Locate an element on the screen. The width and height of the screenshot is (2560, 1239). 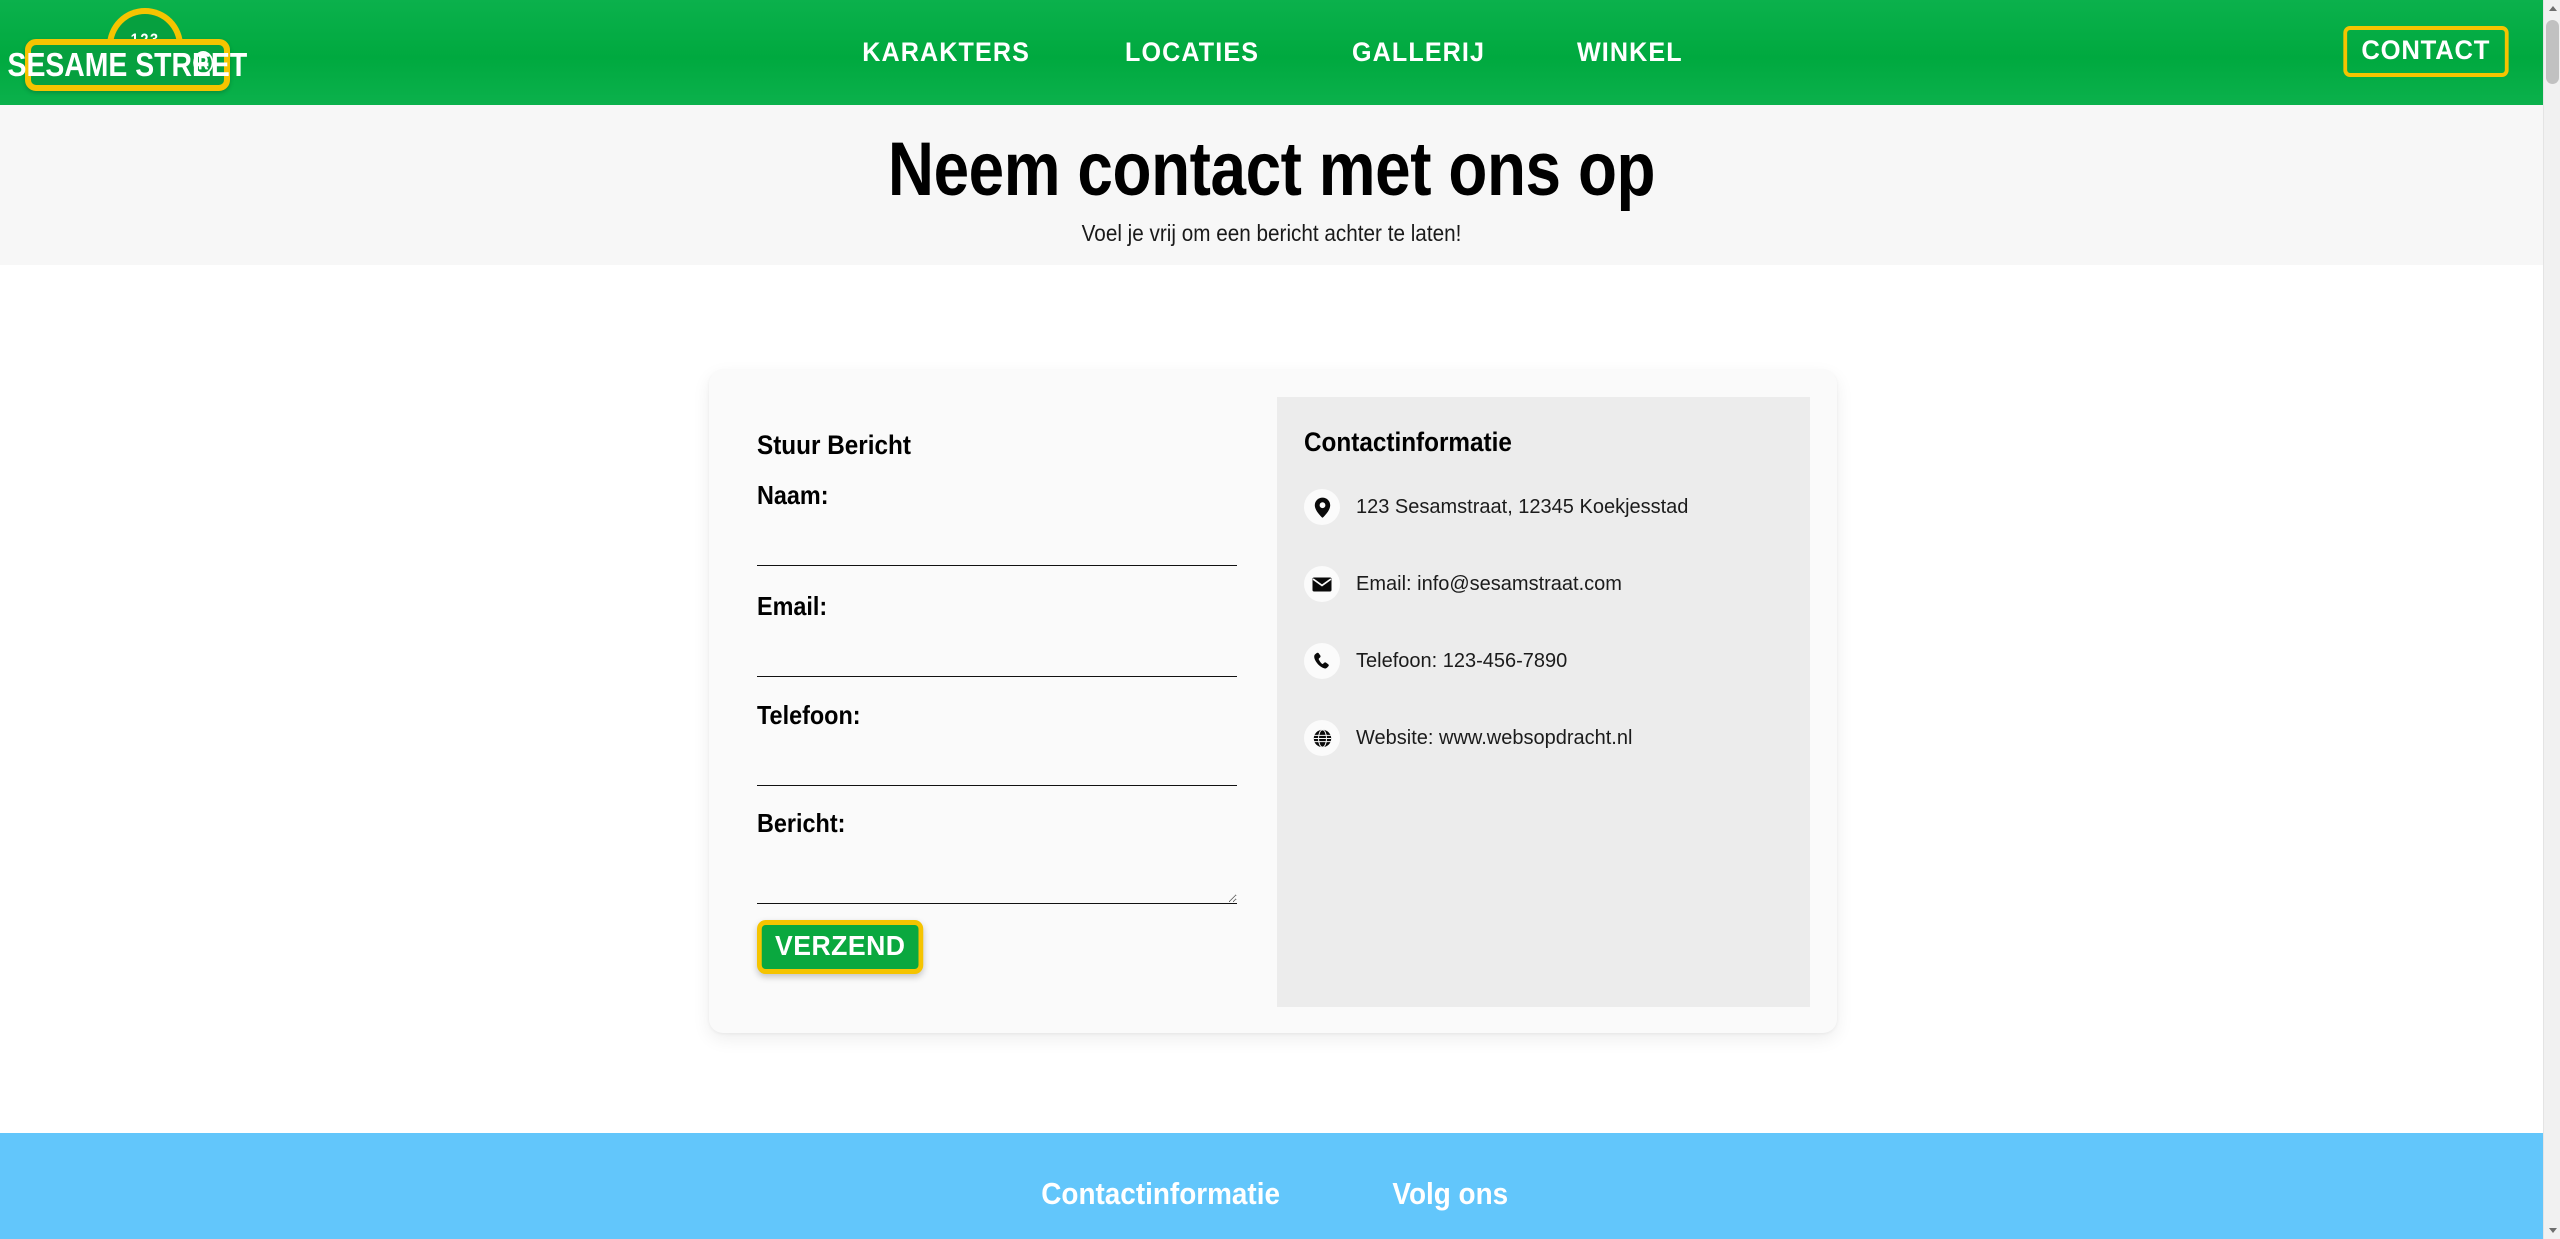
map-pin-icon is located at coordinates (1322, 507).